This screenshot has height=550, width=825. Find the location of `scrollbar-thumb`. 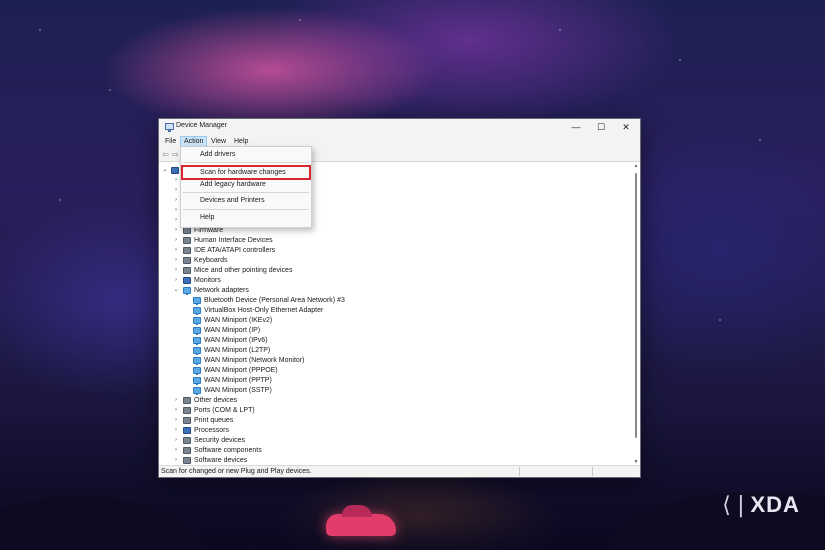

scrollbar-thumb is located at coordinates (636, 305).